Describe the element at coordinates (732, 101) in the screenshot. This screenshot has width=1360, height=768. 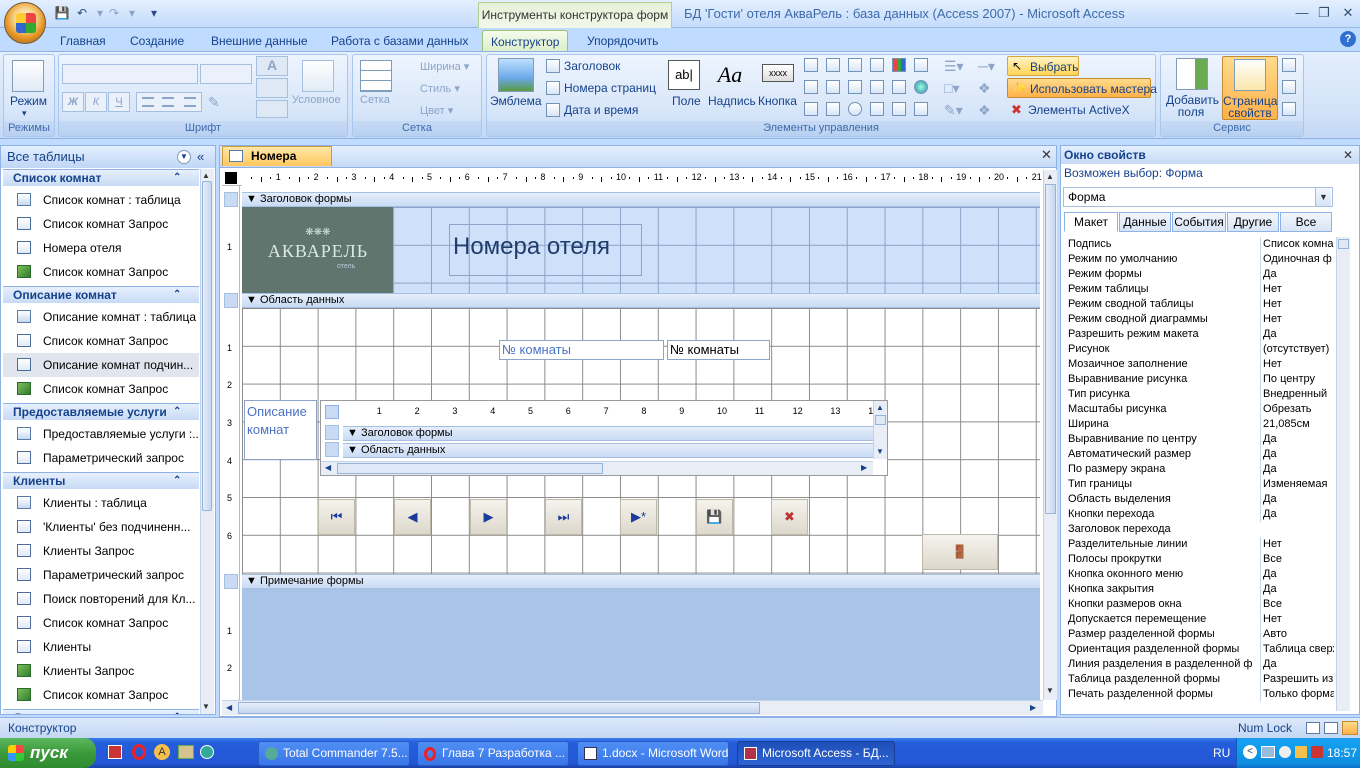
I see `label-button-label: Надпись` at that location.